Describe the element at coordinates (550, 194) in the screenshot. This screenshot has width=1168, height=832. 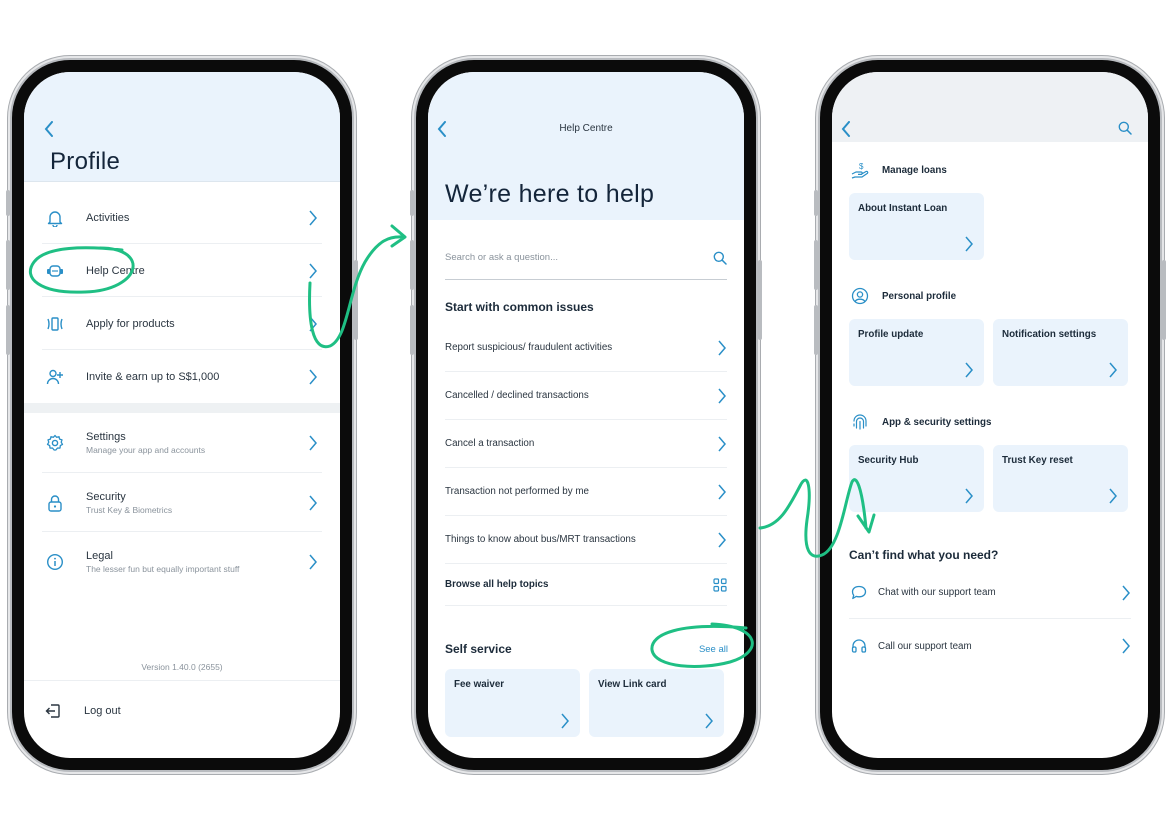
I see `hero-title: We’re here to help` at that location.